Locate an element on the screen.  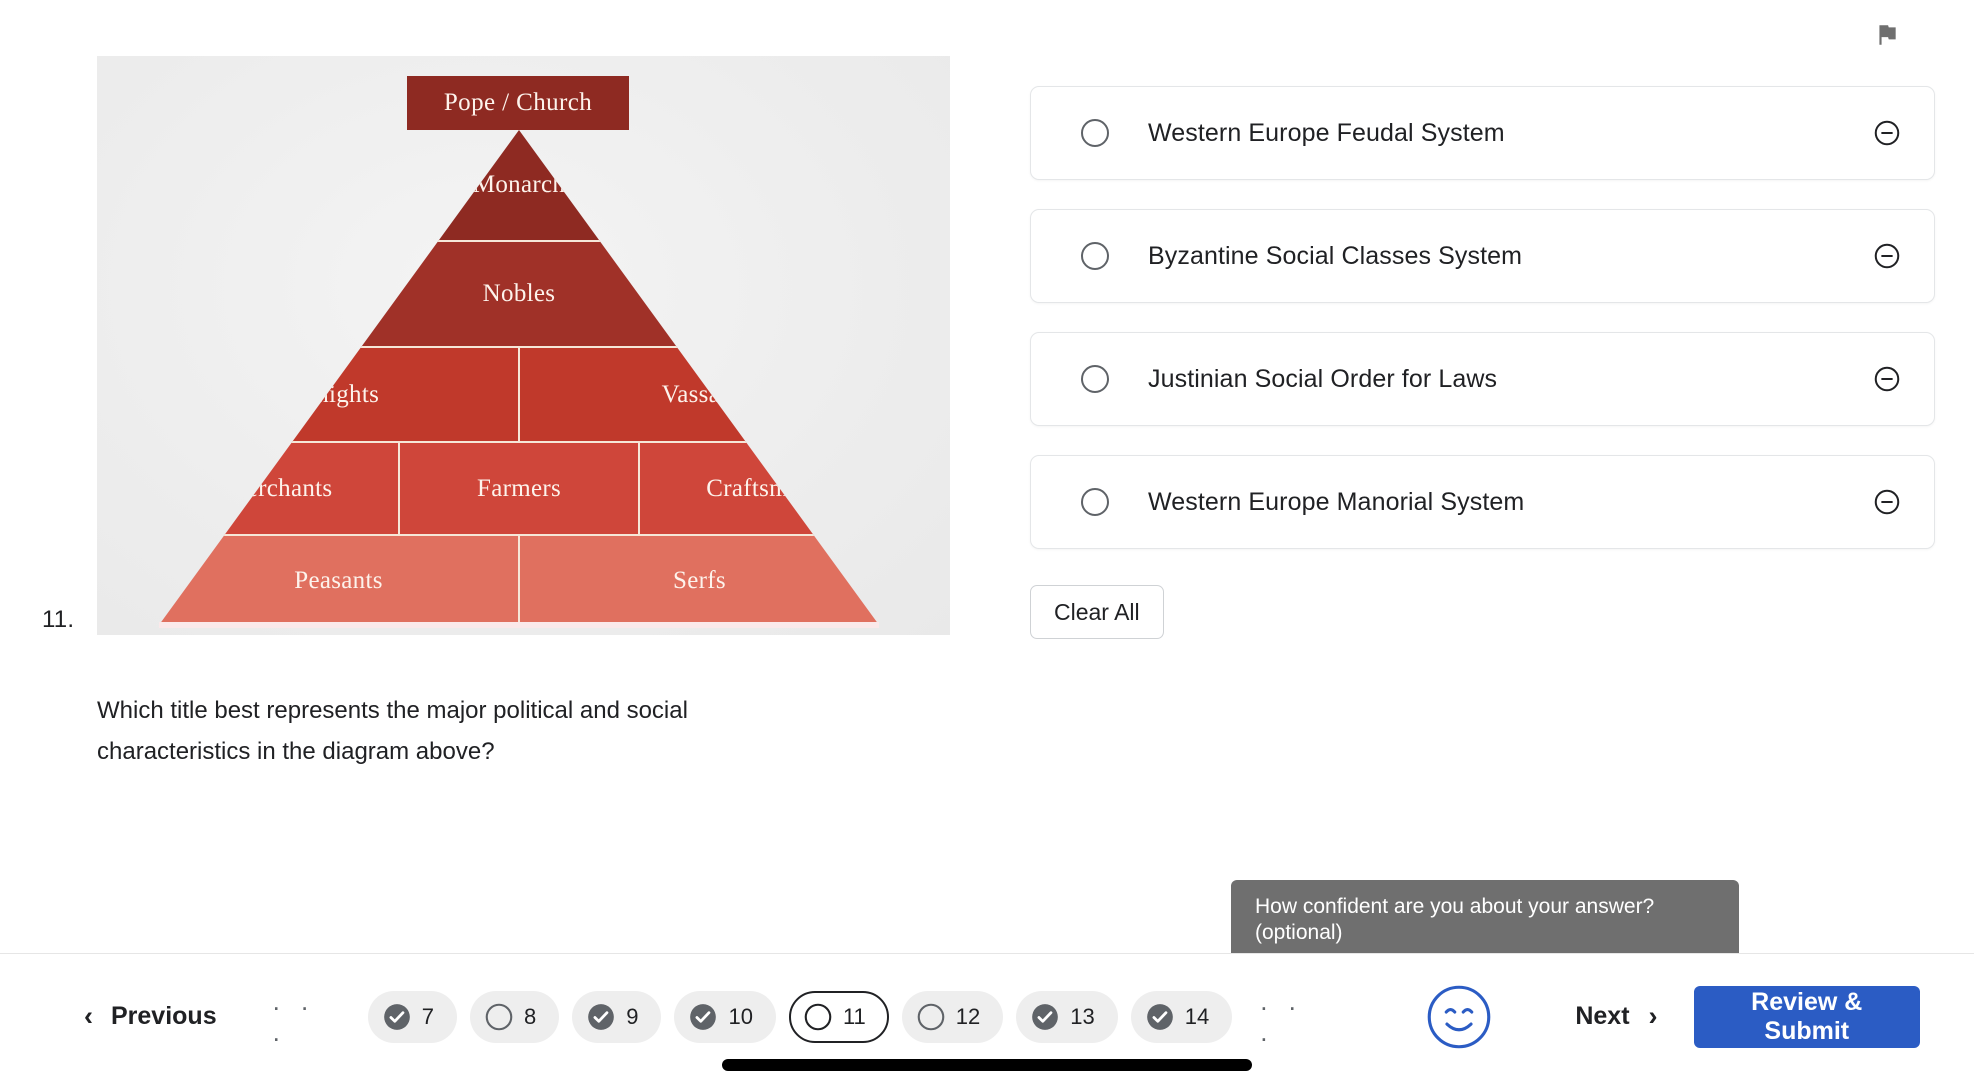
ellipsis-left: . . . is located at coordinates (294, 1016).